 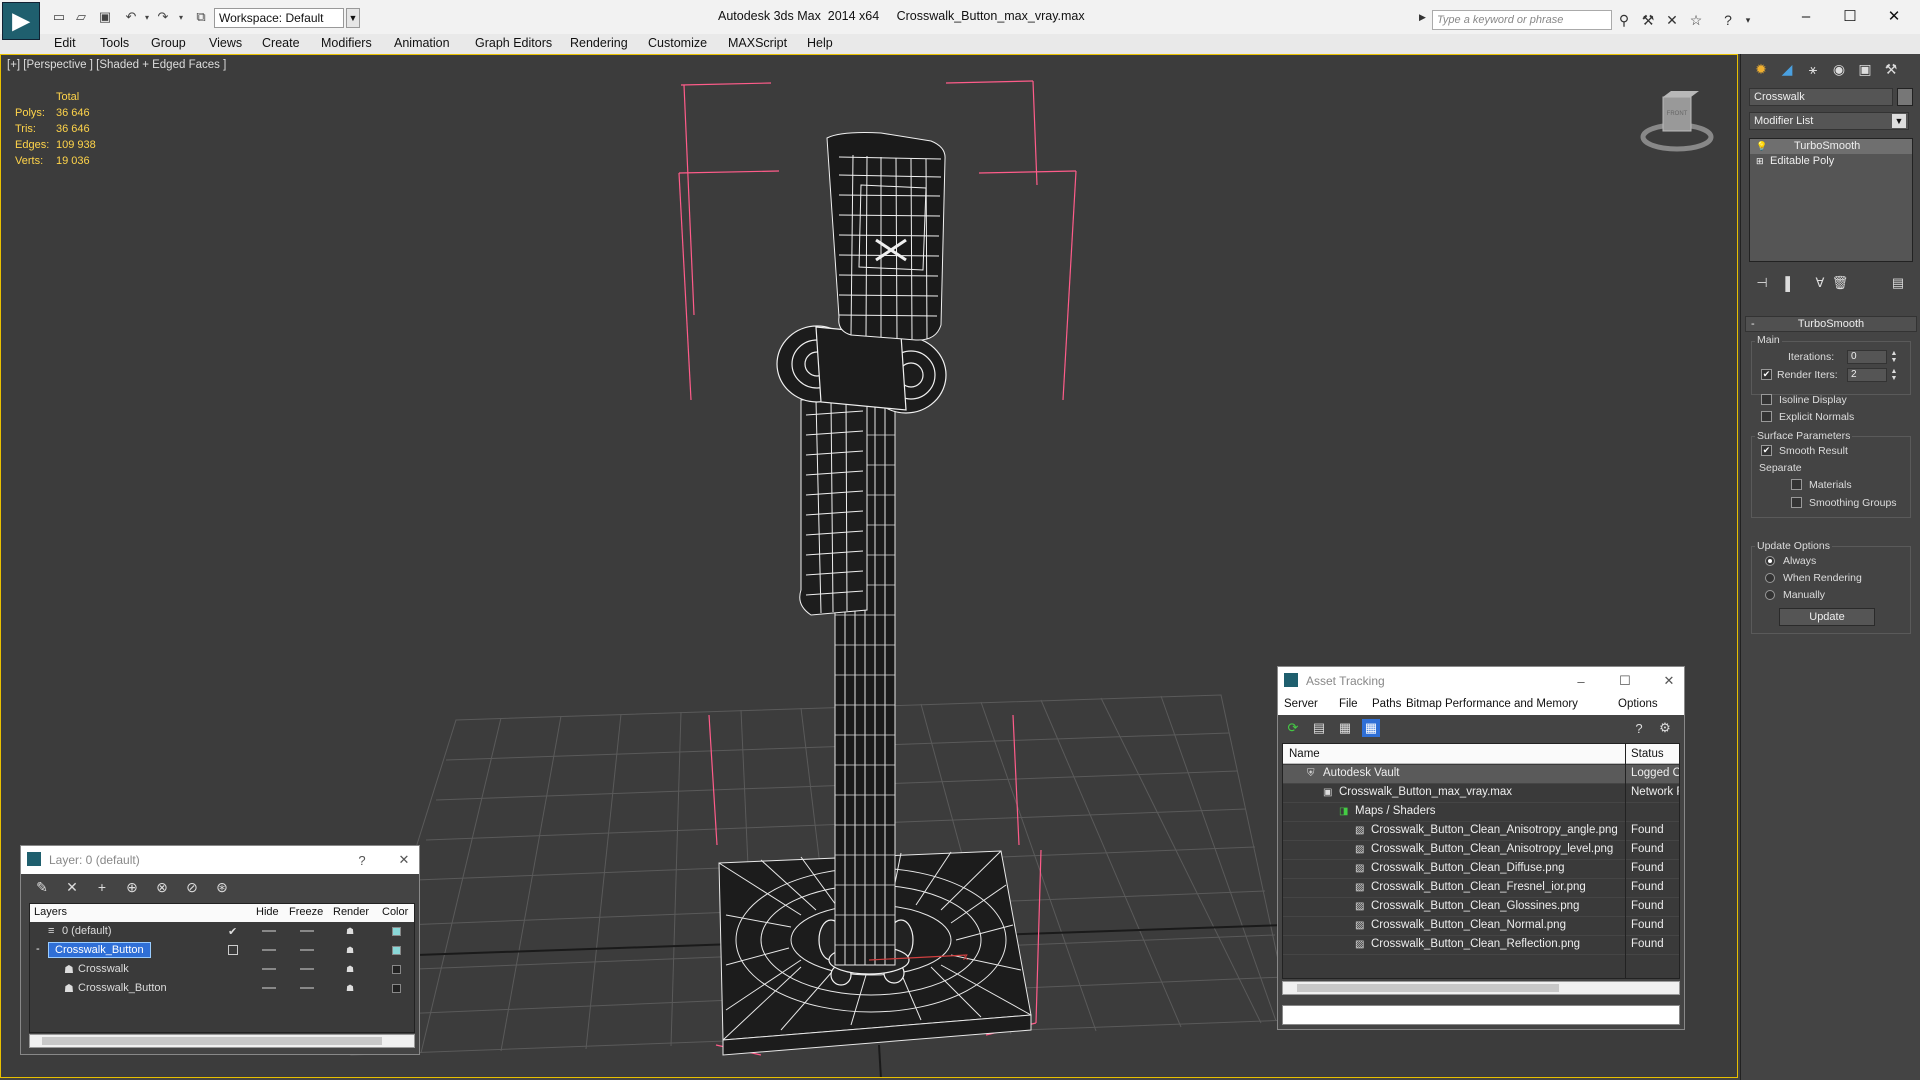 I want to click on stack-item-editable-poly: ⊞ Editable Poly, so click(x=1831, y=161).